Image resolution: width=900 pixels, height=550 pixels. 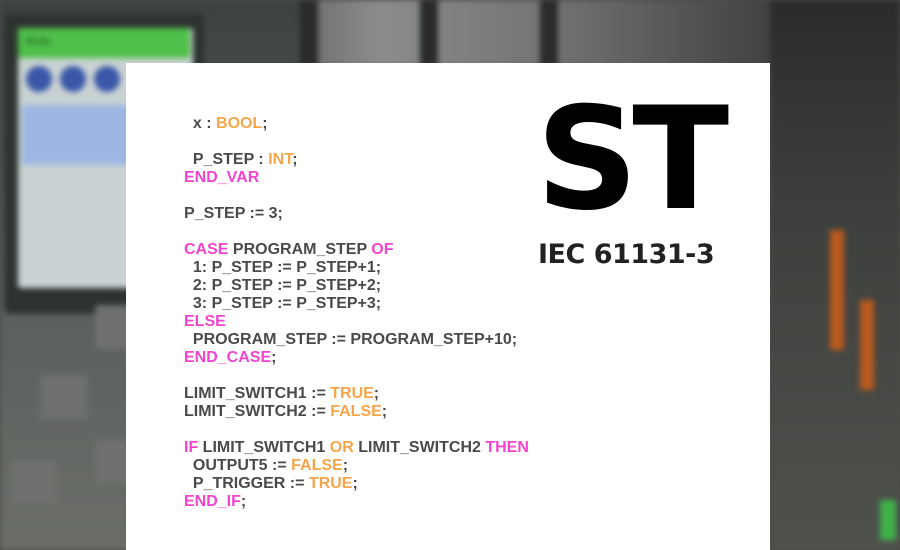 What do you see at coordinates (107, 79) in the screenshot?
I see `tool-icon` at bounding box center [107, 79].